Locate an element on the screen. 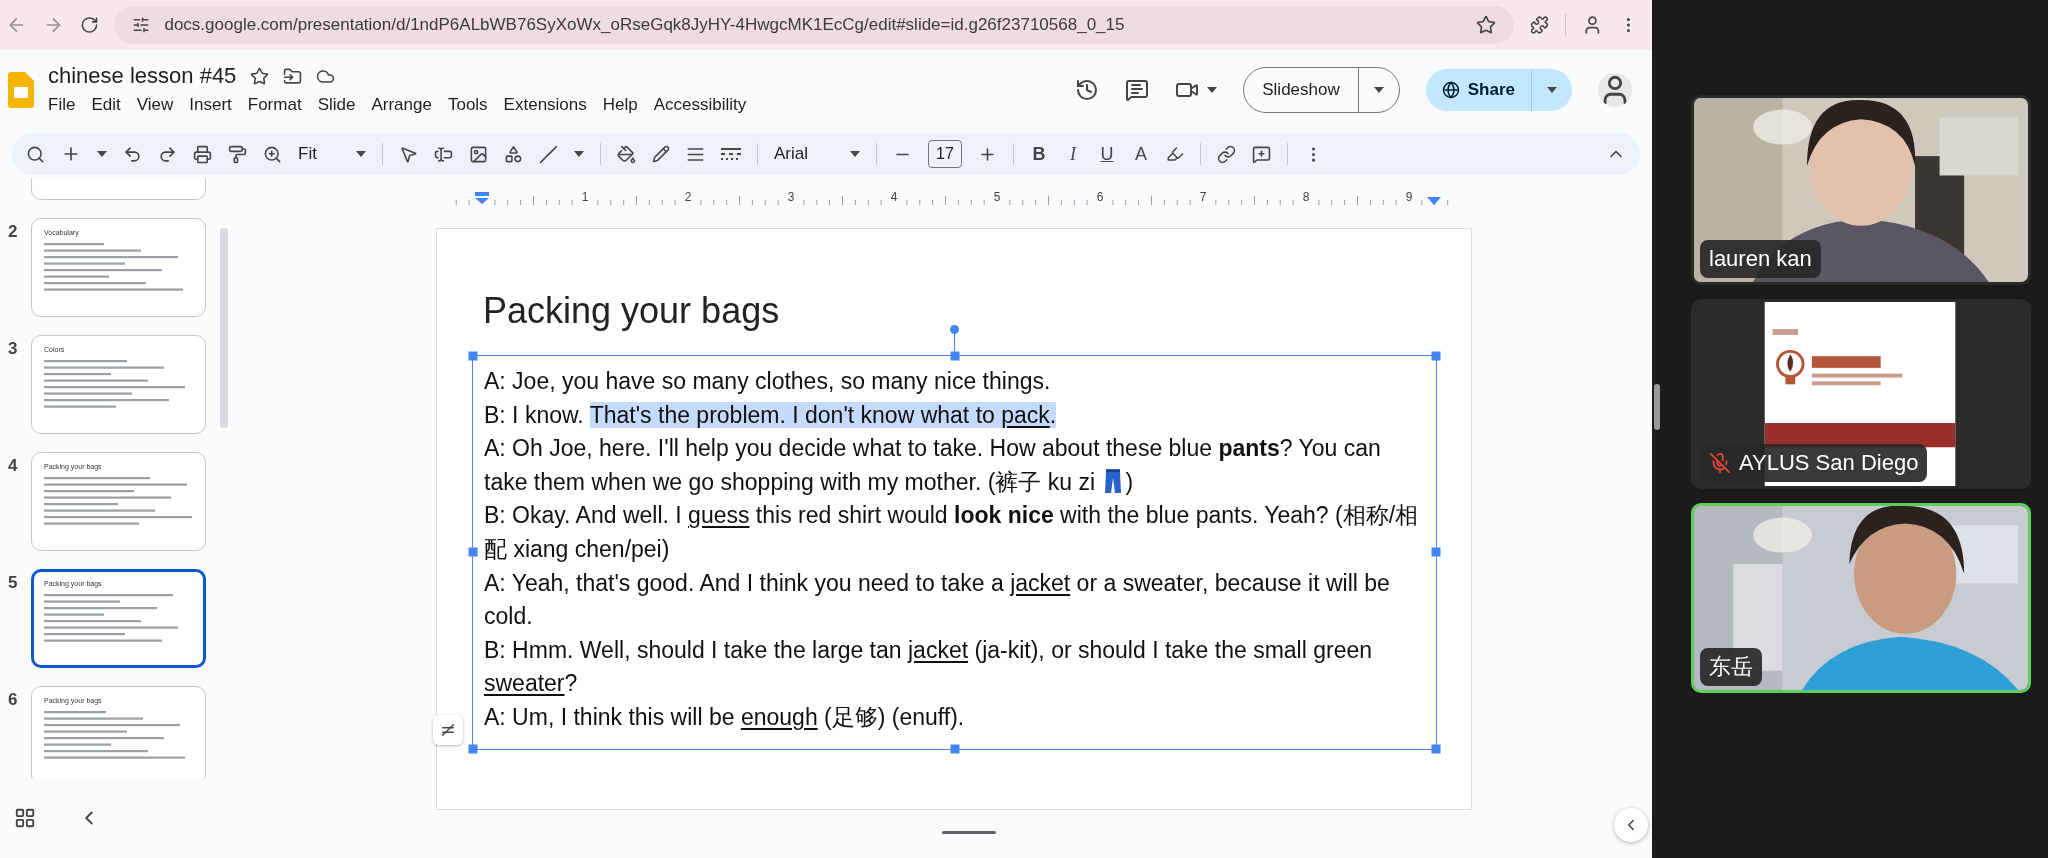 This screenshot has height=858, width=2048. slide-number: 5 is located at coordinates (13, 583).